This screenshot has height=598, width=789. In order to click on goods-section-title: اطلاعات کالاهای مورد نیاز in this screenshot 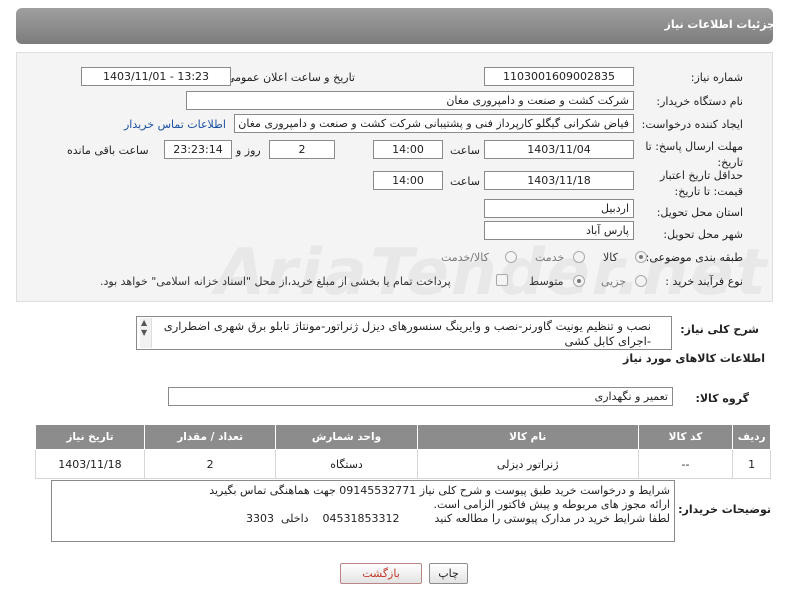, I will do `click(694, 358)`.